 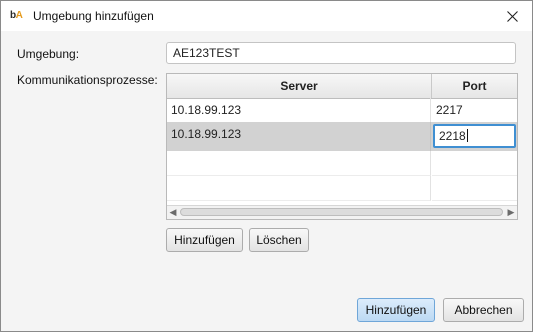 I want to click on column-header-server: Server, so click(x=299, y=86).